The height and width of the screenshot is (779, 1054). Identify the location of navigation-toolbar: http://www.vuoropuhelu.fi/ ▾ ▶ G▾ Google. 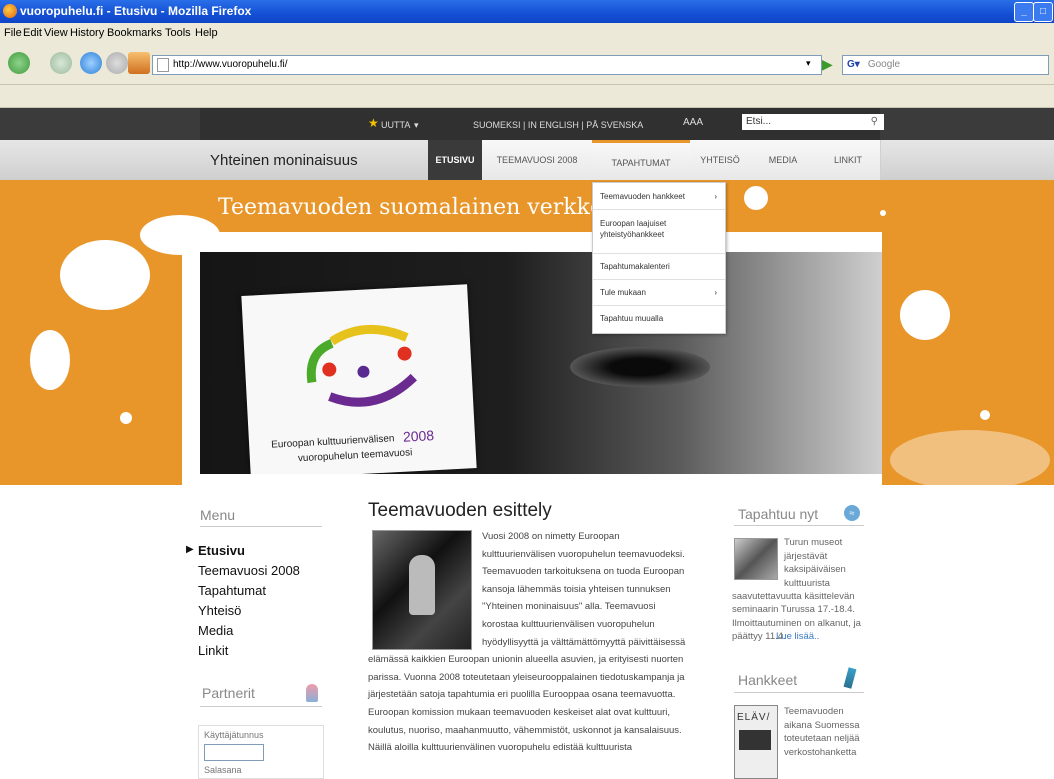
(527, 64).